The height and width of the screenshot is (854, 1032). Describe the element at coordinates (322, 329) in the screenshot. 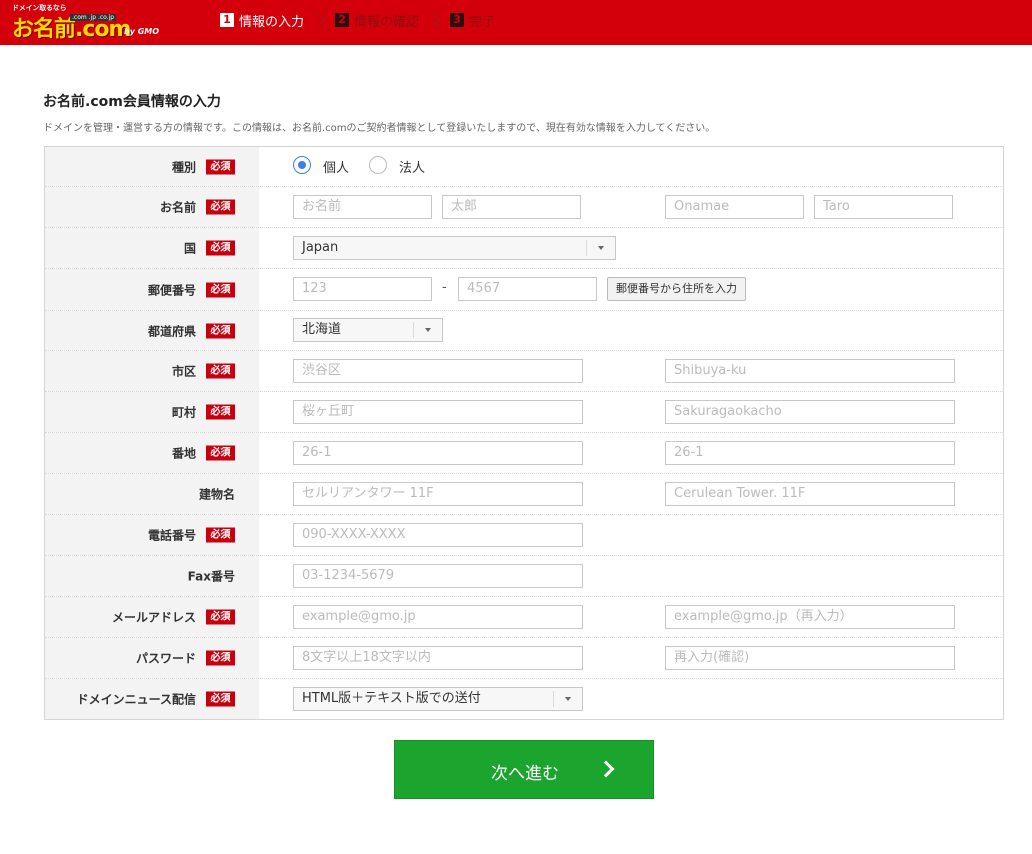

I see `prefecture-select-value: 北海道` at that location.